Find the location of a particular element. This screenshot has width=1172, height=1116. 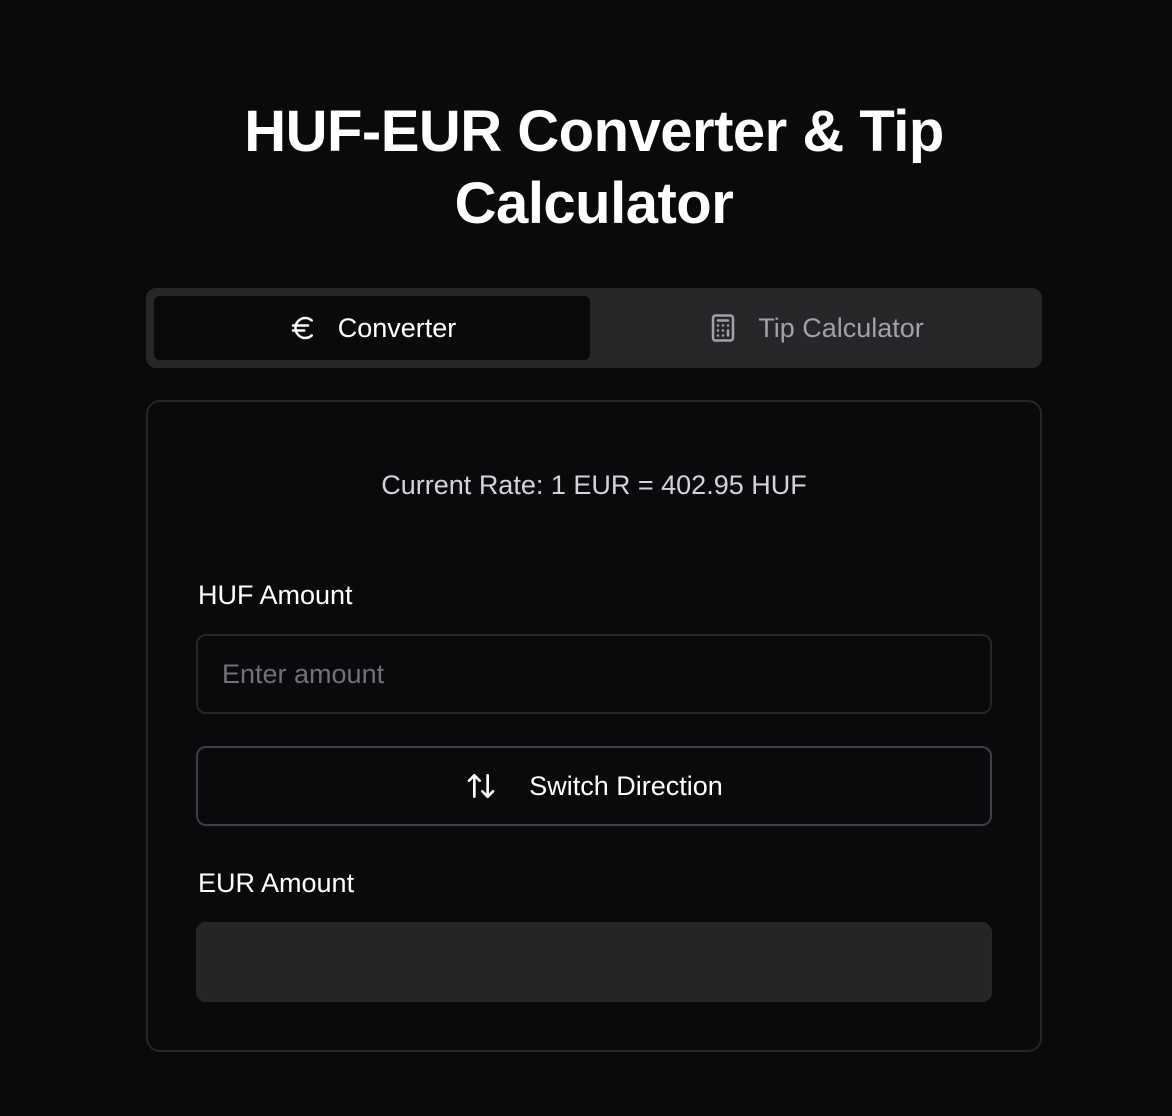

eur-amount-label: EUR Amount is located at coordinates (276, 883).